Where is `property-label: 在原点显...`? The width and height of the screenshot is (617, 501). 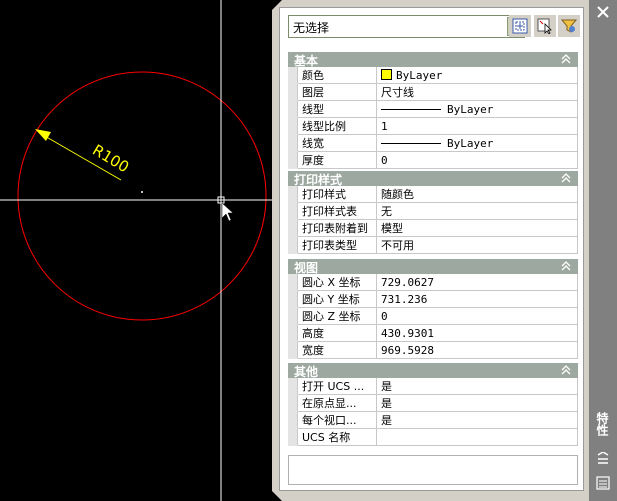
property-label: 在原点显... is located at coordinates (337, 403).